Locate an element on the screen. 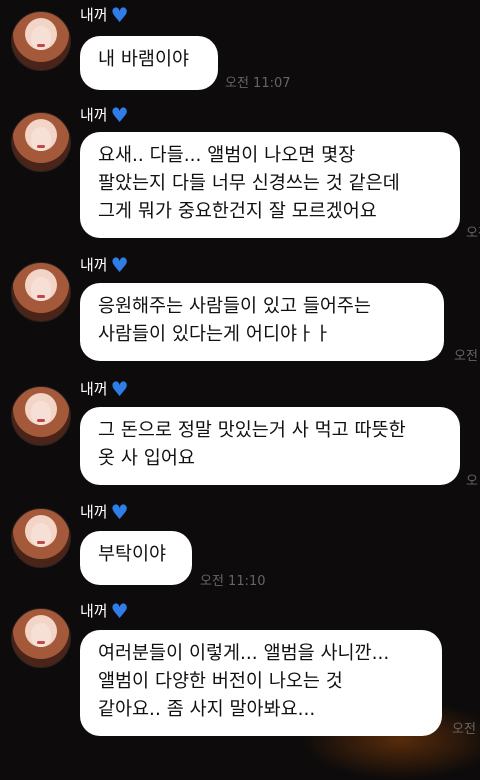  message-time: 오전 11:10 is located at coordinates (233, 581).